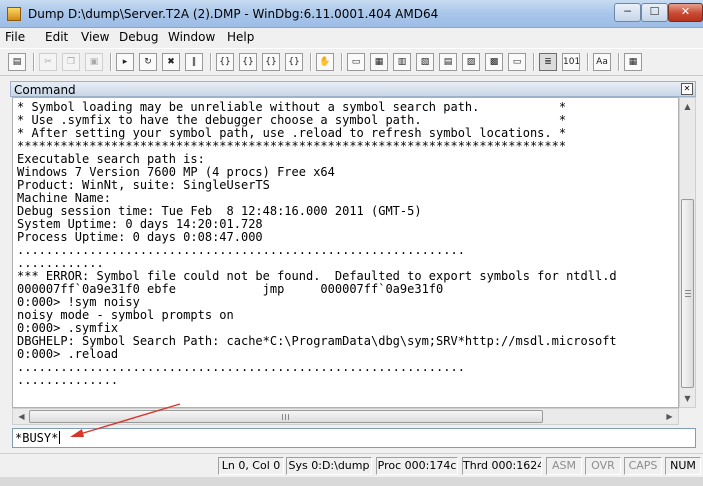 This screenshot has width=703, height=486. Describe the element at coordinates (425, 62) in the screenshot. I see `registers-window-icon: ▧` at that location.